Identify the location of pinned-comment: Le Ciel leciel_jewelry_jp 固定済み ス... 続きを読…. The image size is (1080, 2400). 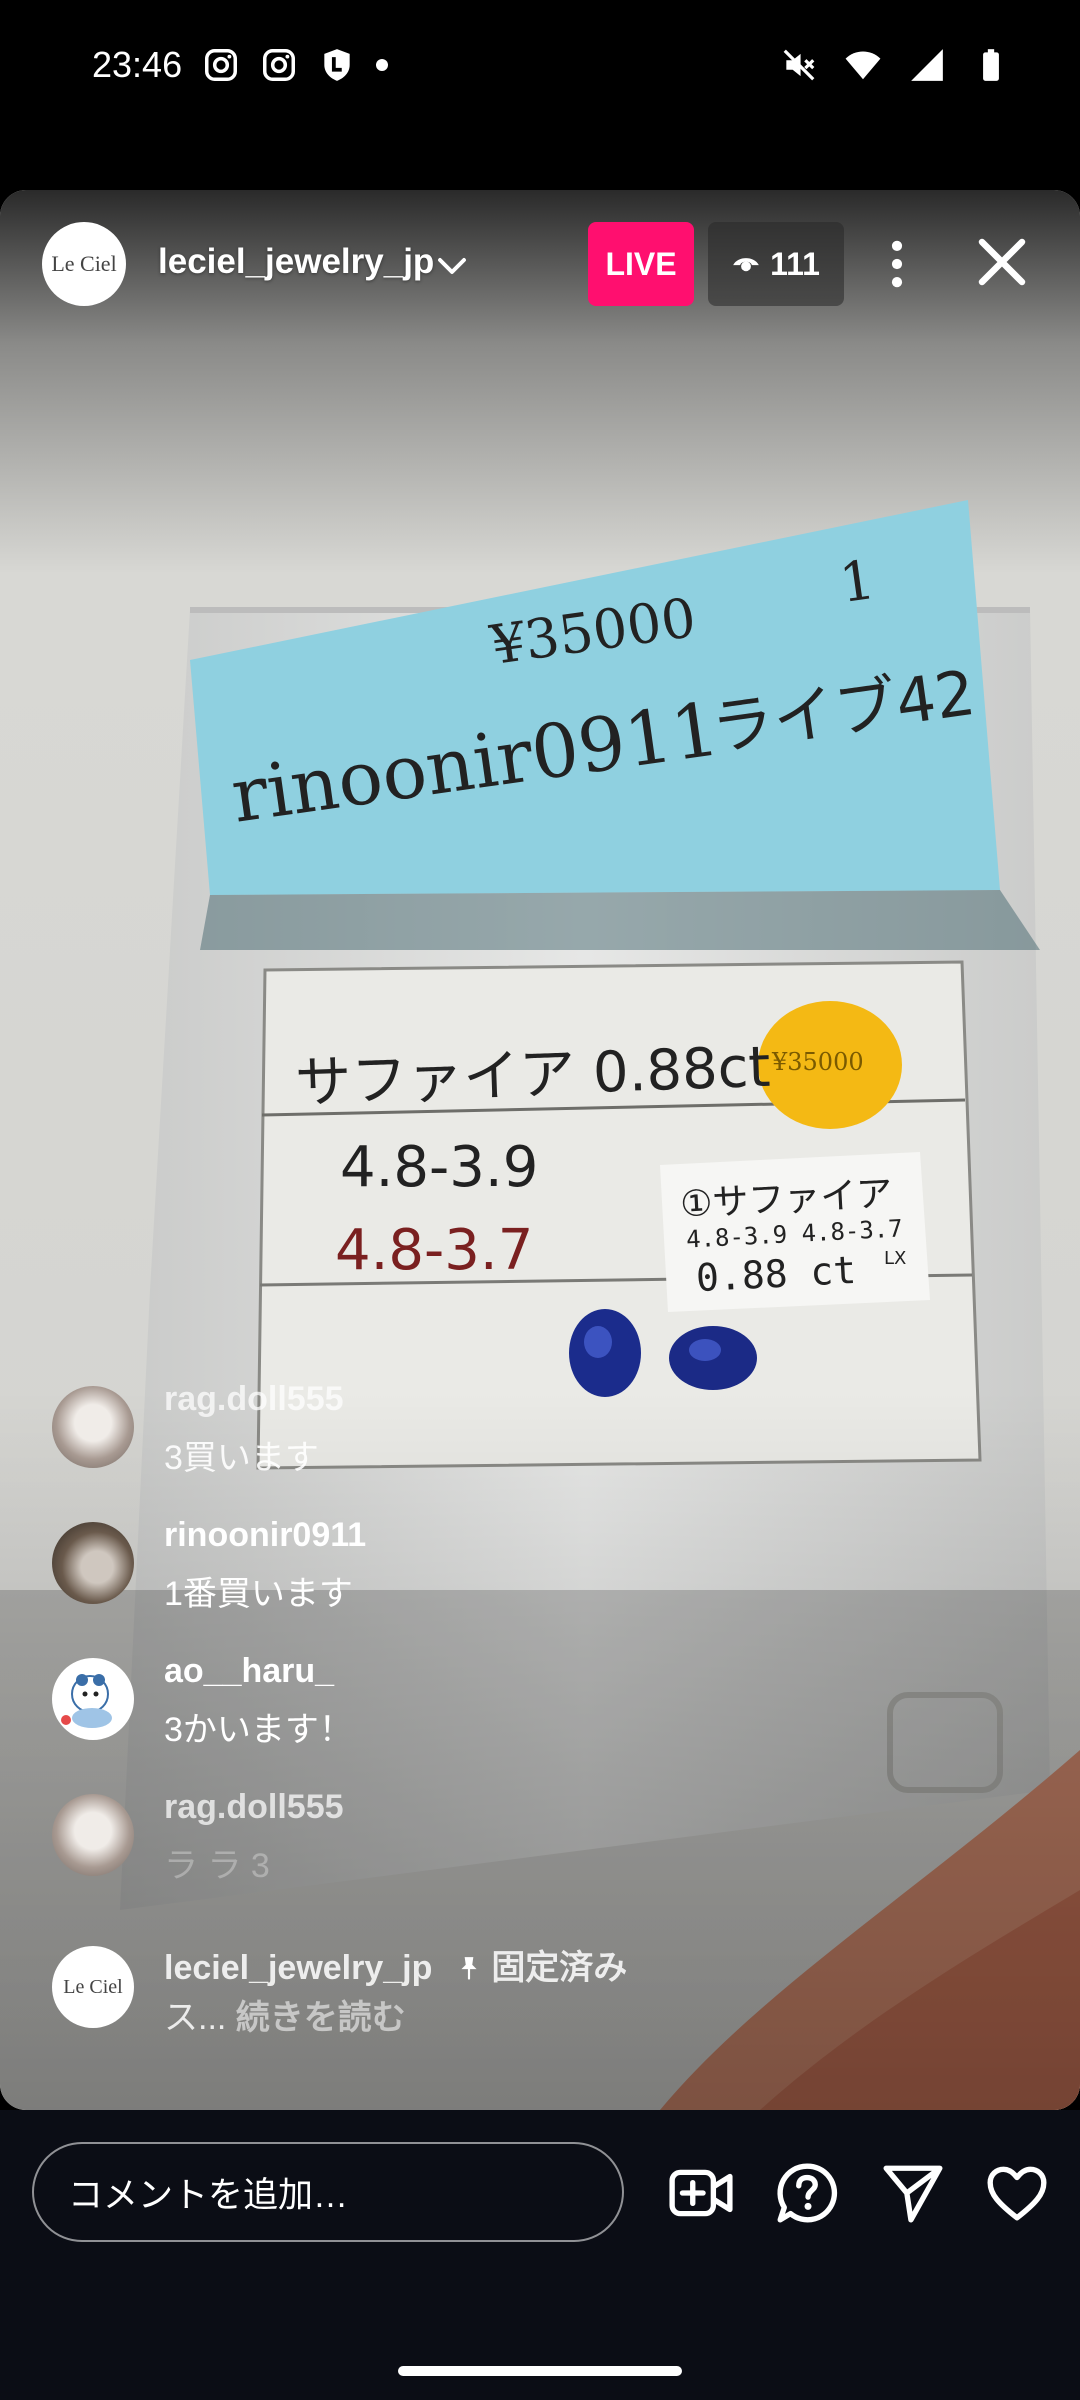
(502, 1995).